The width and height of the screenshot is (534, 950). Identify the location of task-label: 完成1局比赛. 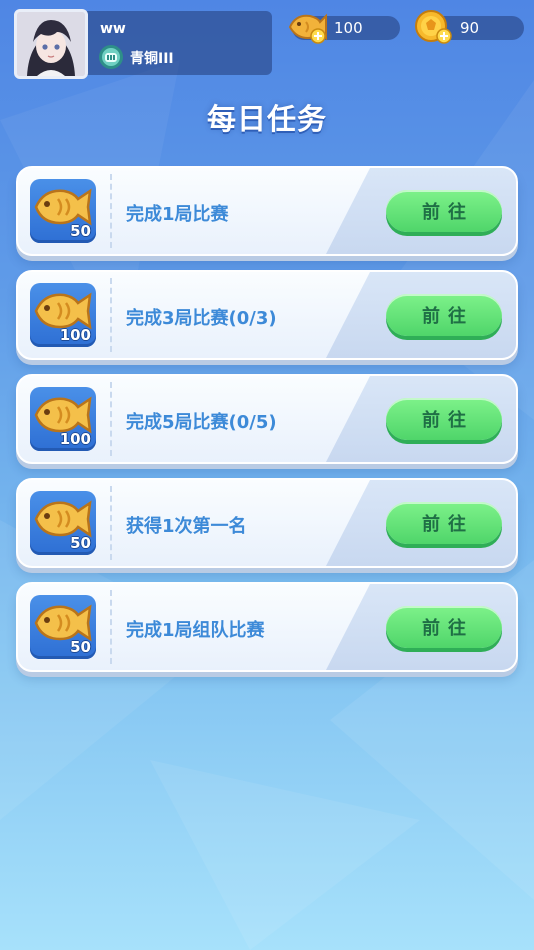
(177, 214).